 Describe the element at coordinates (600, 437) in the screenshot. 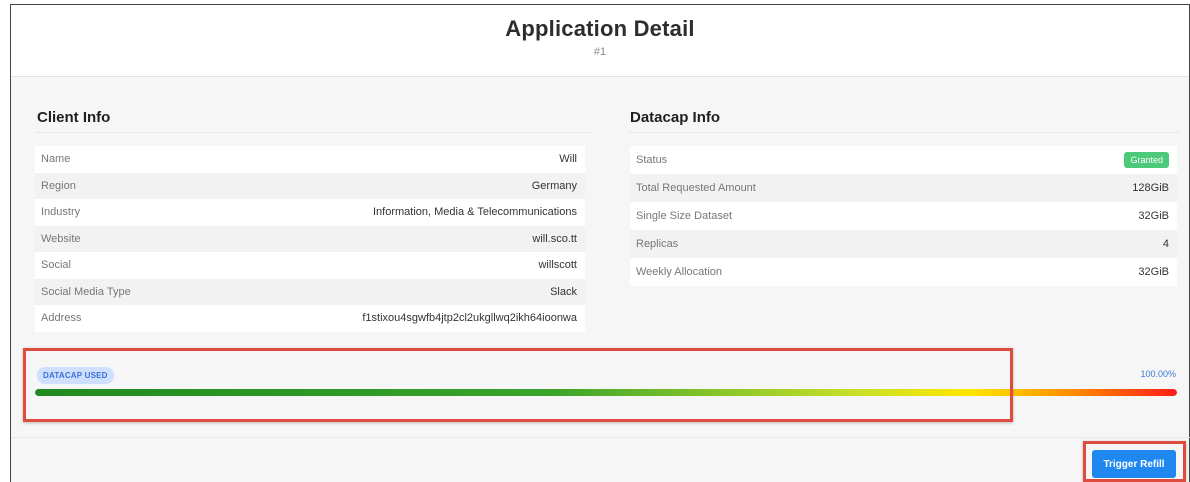

I see `footer-divider` at that location.